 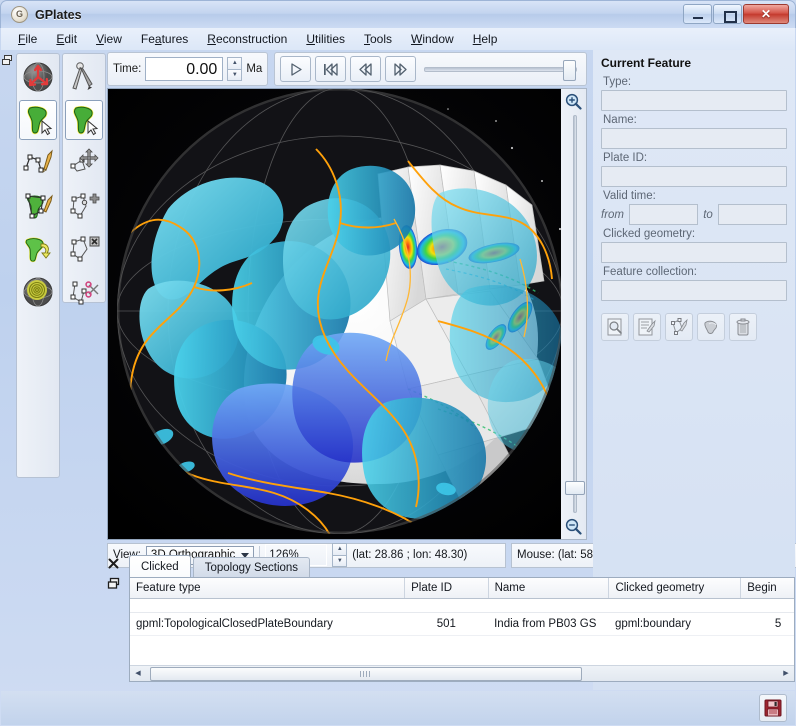 I want to click on zoom-in-magnifier-icon, so click(x=573, y=101).